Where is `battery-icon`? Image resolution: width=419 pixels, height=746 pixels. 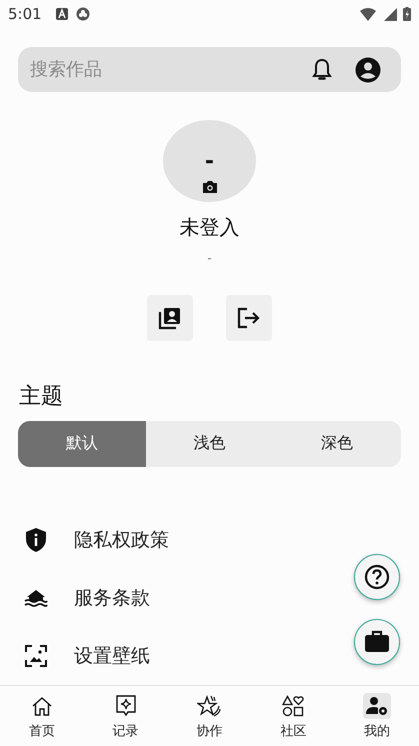
battery-icon is located at coordinates (407, 14).